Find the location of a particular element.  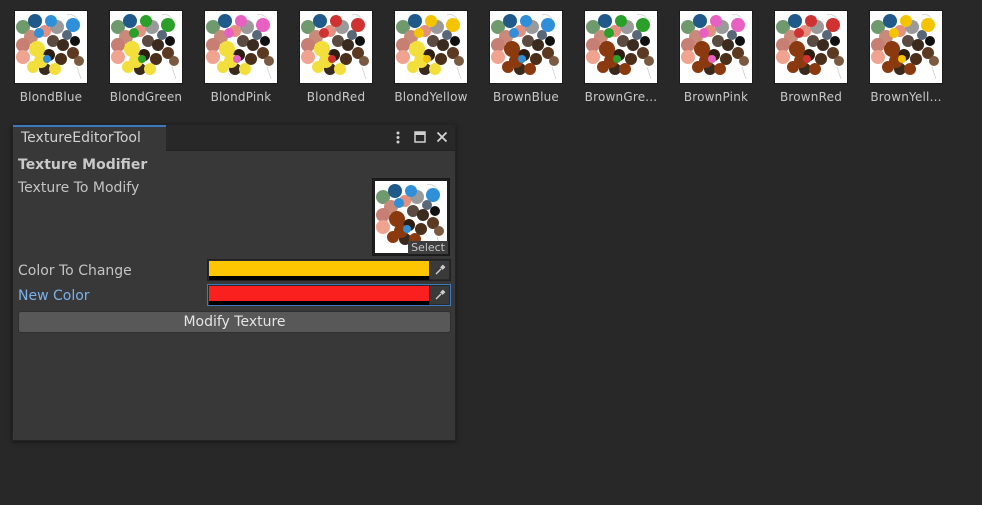

asset-label: BrownRed is located at coordinates (811, 97).